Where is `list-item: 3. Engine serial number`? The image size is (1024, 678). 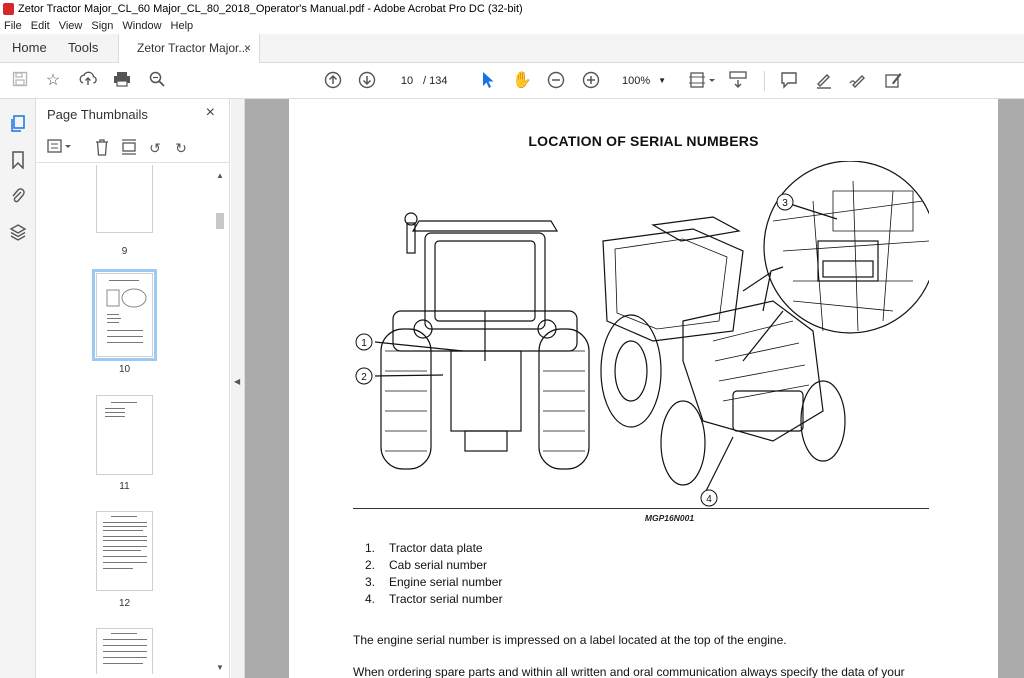
list-item: 3. Engine serial number is located at coordinates (434, 582).